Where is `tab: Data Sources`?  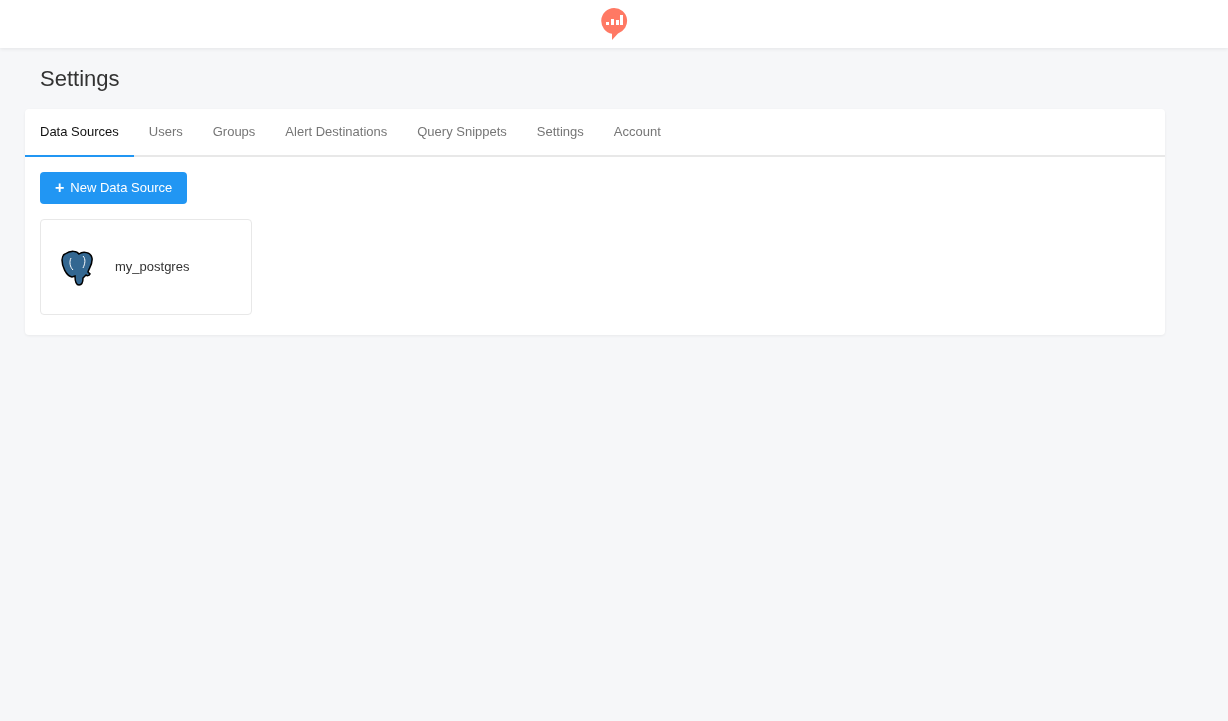
tab: Data Sources is located at coordinates (79, 133).